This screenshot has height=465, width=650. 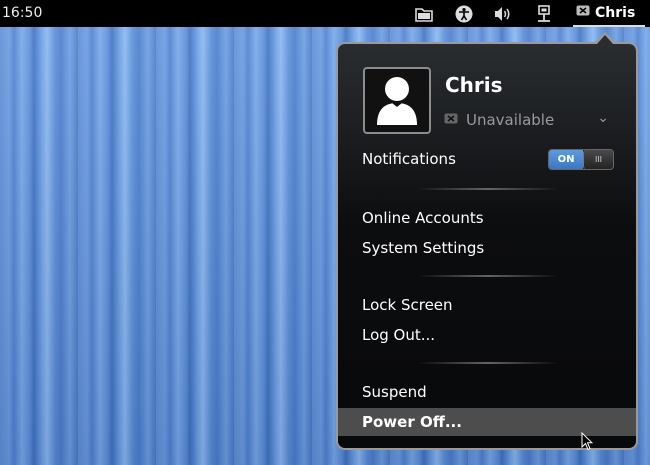 I want to click on avatar, so click(x=397, y=100).